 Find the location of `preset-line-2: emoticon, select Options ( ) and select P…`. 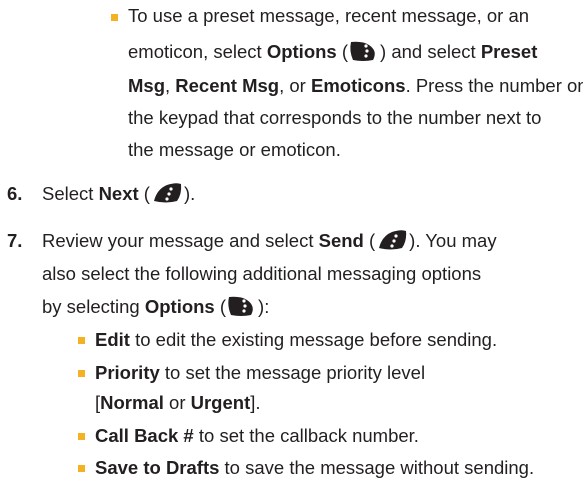

preset-line-2: emoticon, select Options ( ) and select P… is located at coordinates (332, 52).